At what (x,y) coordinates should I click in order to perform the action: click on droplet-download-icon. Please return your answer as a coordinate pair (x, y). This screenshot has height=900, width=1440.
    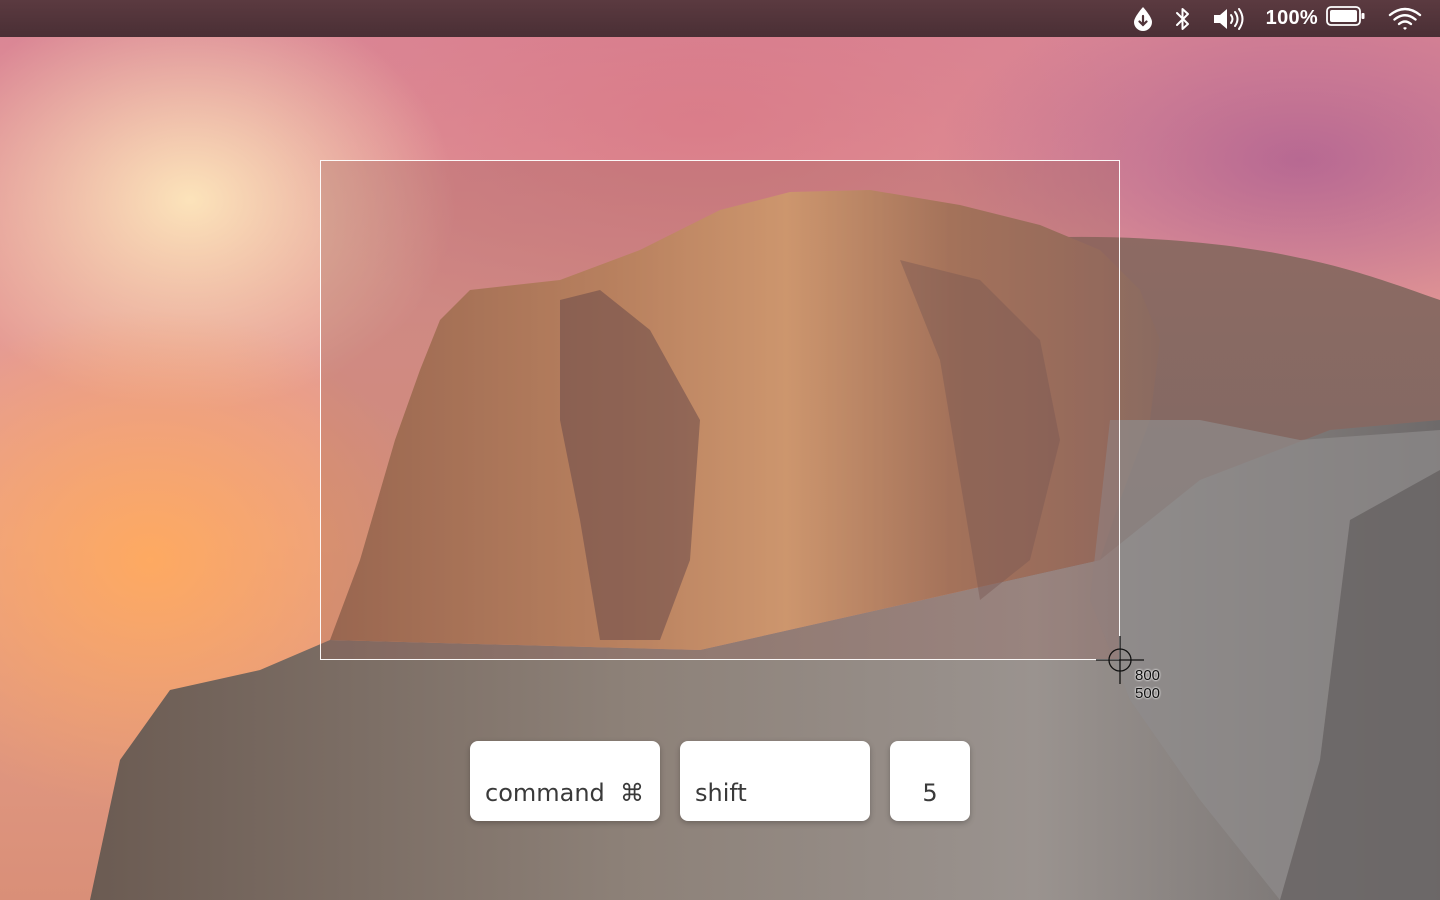
    Looking at the image, I should click on (1143, 19).